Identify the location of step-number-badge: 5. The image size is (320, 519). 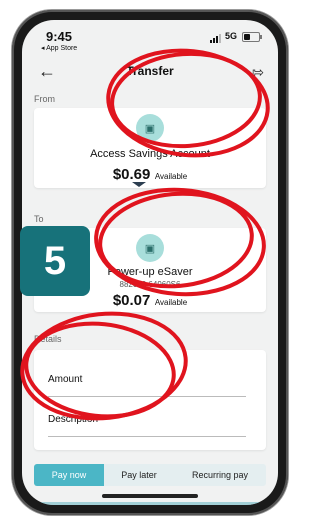
(55, 261).